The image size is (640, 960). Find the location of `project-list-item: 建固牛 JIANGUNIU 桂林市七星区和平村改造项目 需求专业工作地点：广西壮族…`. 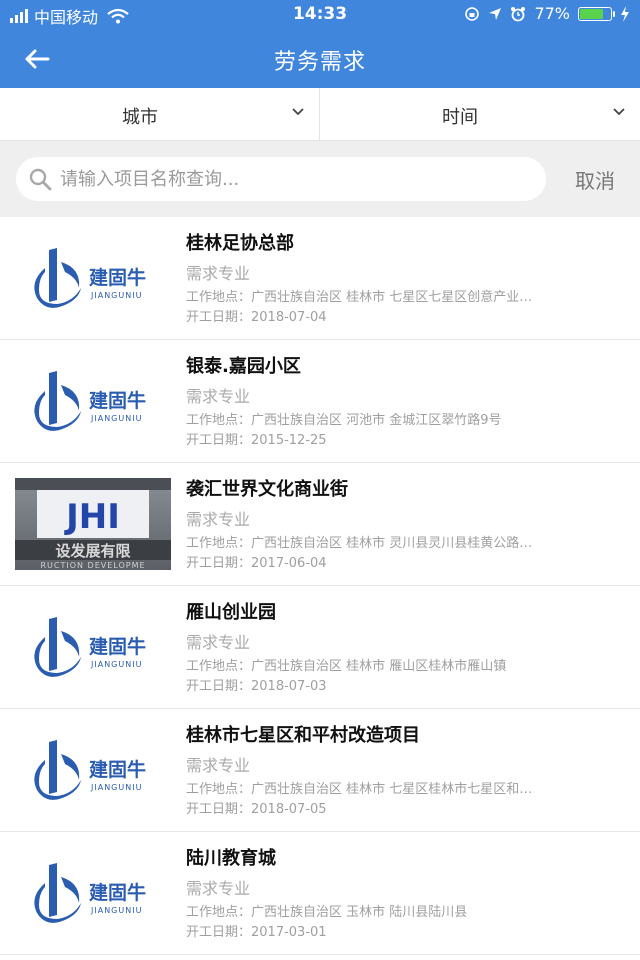

project-list-item: 建固牛 JIANGUNIU 桂林市七星区和平村改造项目 需求专业工作地点：广西壮族… is located at coordinates (320, 770).